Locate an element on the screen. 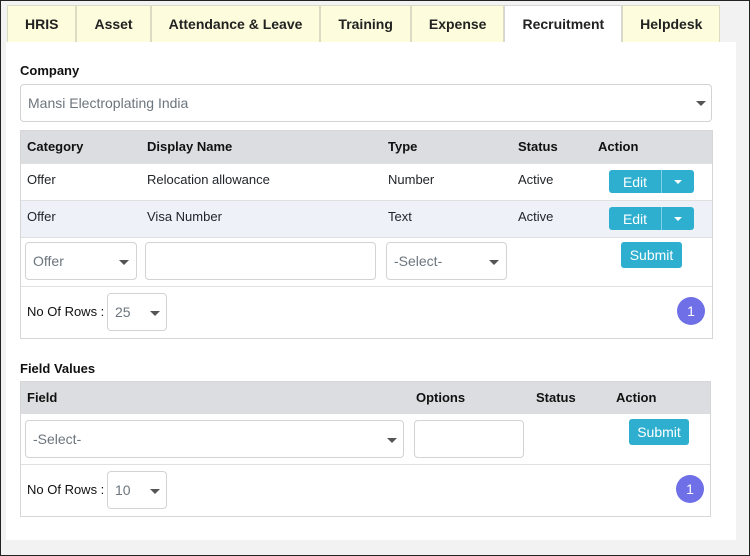 Image resolution: width=750 pixels, height=556 pixels. tab-asset: Asset is located at coordinates (113, 24).